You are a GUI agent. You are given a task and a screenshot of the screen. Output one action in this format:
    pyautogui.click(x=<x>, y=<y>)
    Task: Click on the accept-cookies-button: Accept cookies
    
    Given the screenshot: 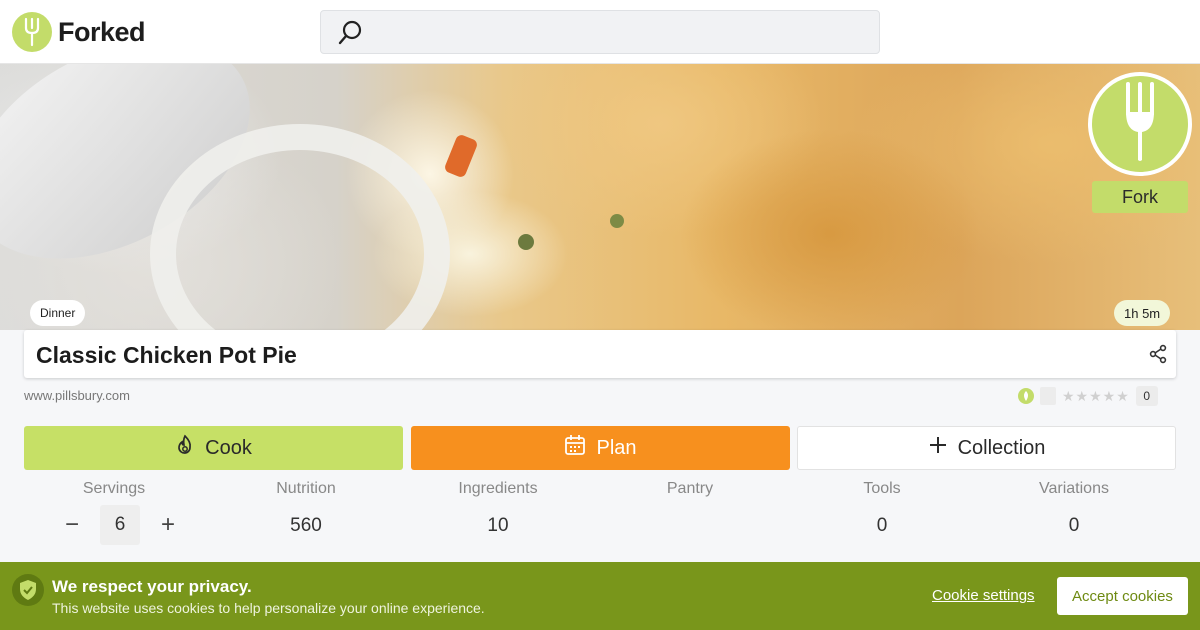 What is the action you would take?
    pyautogui.click(x=1122, y=596)
    